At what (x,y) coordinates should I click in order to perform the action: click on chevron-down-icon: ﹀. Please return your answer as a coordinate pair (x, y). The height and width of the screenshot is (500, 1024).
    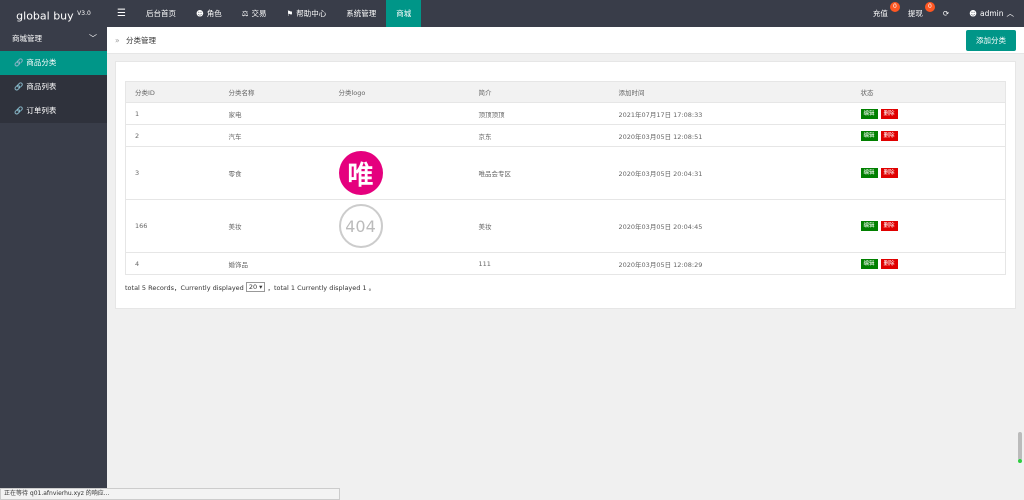
    Looking at the image, I should click on (93, 38).